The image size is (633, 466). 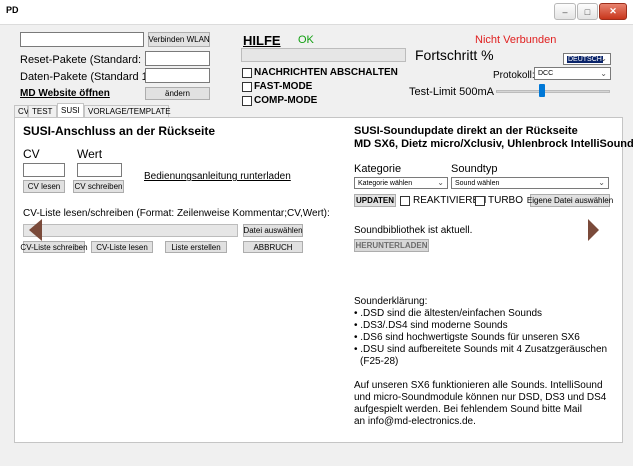 What do you see at coordinates (530, 183) in the screenshot?
I see `sound-select: Sound wählen ⌄` at bounding box center [530, 183].